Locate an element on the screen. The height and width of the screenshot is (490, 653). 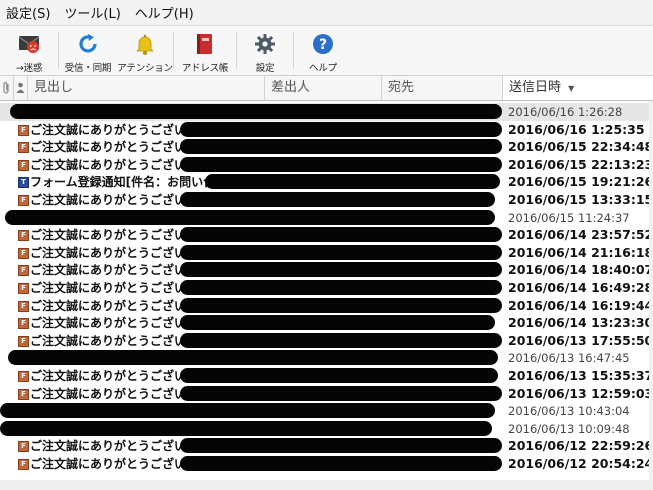
message-row: F ご注文誠にありがとうございます 2016/06/15 22:34:48 is located at coordinates (326, 147).